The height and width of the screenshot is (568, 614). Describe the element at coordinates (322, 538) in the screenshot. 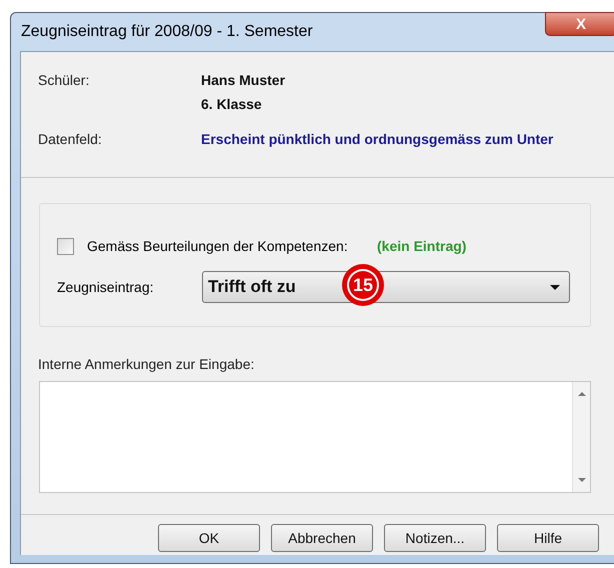

I see `dialog-button: Abbrechen` at that location.